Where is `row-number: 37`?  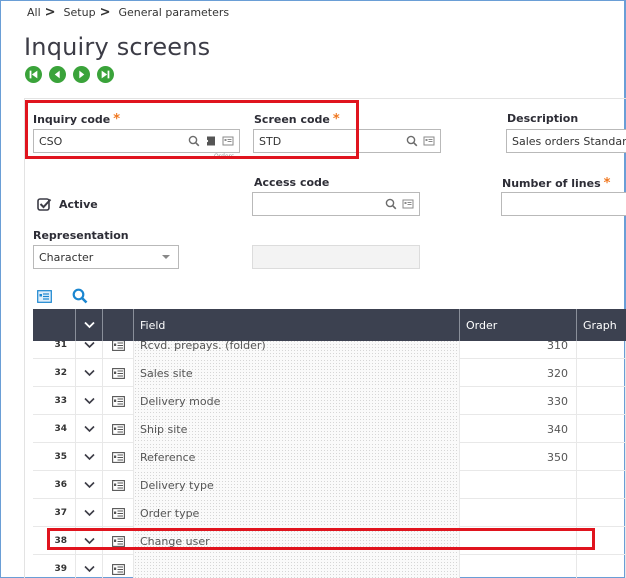 row-number: 37 is located at coordinates (54, 513).